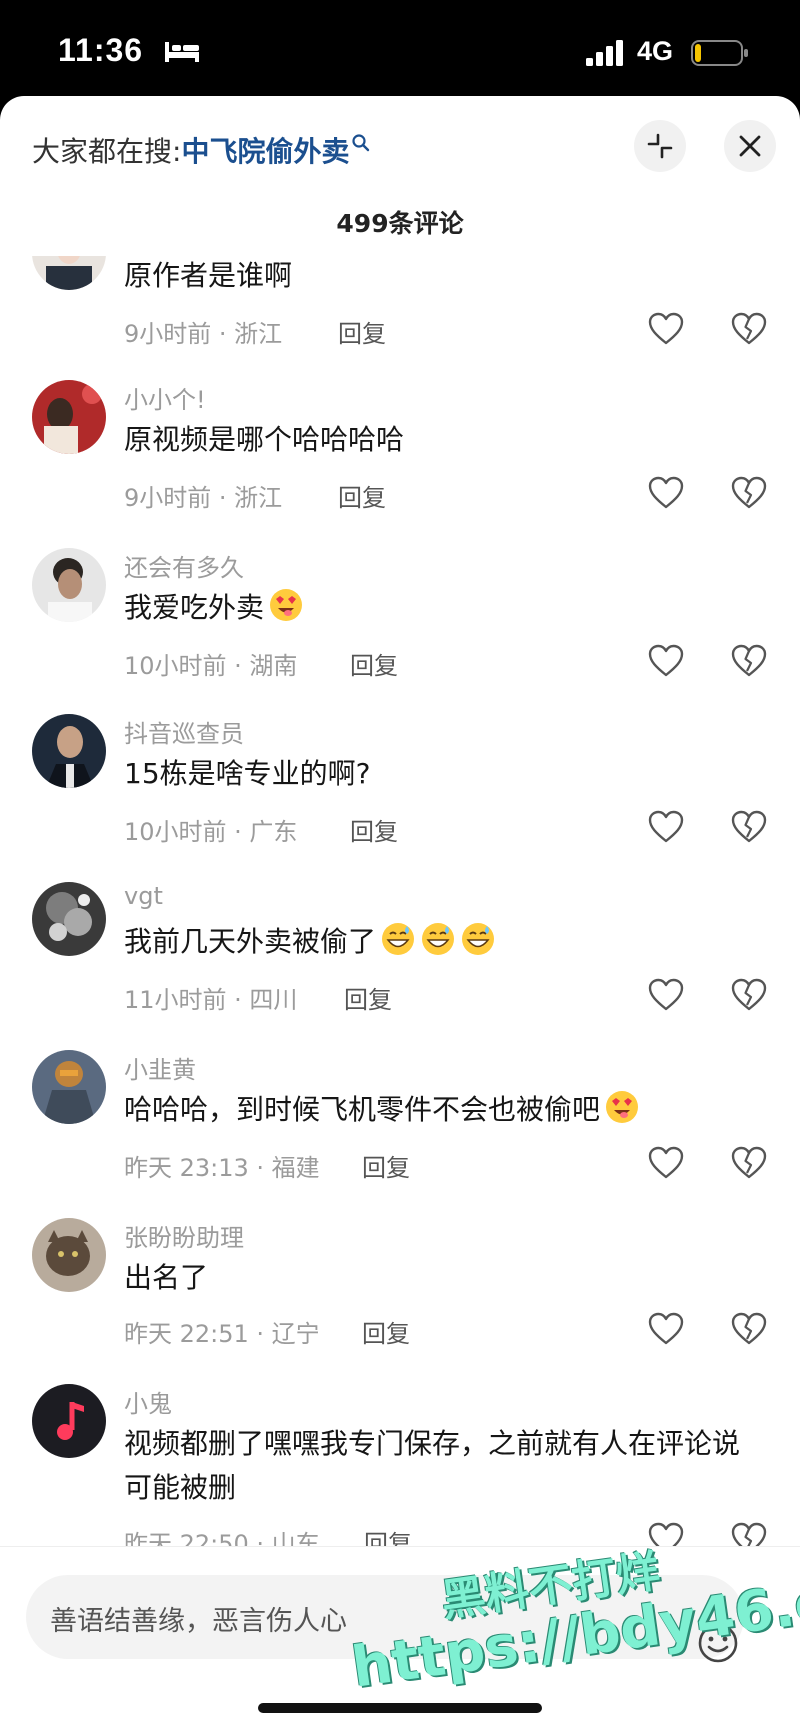 The image size is (800, 1732). I want to click on comment-username: 小韭黄, so click(160, 1067).